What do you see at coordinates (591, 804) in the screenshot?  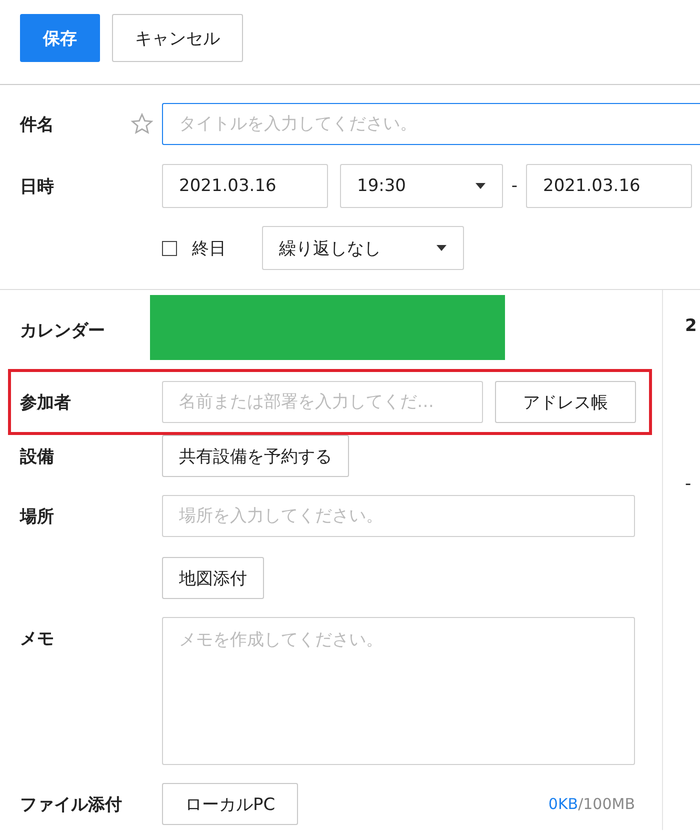 I see `file-size-text: 0KB/100MB` at bounding box center [591, 804].